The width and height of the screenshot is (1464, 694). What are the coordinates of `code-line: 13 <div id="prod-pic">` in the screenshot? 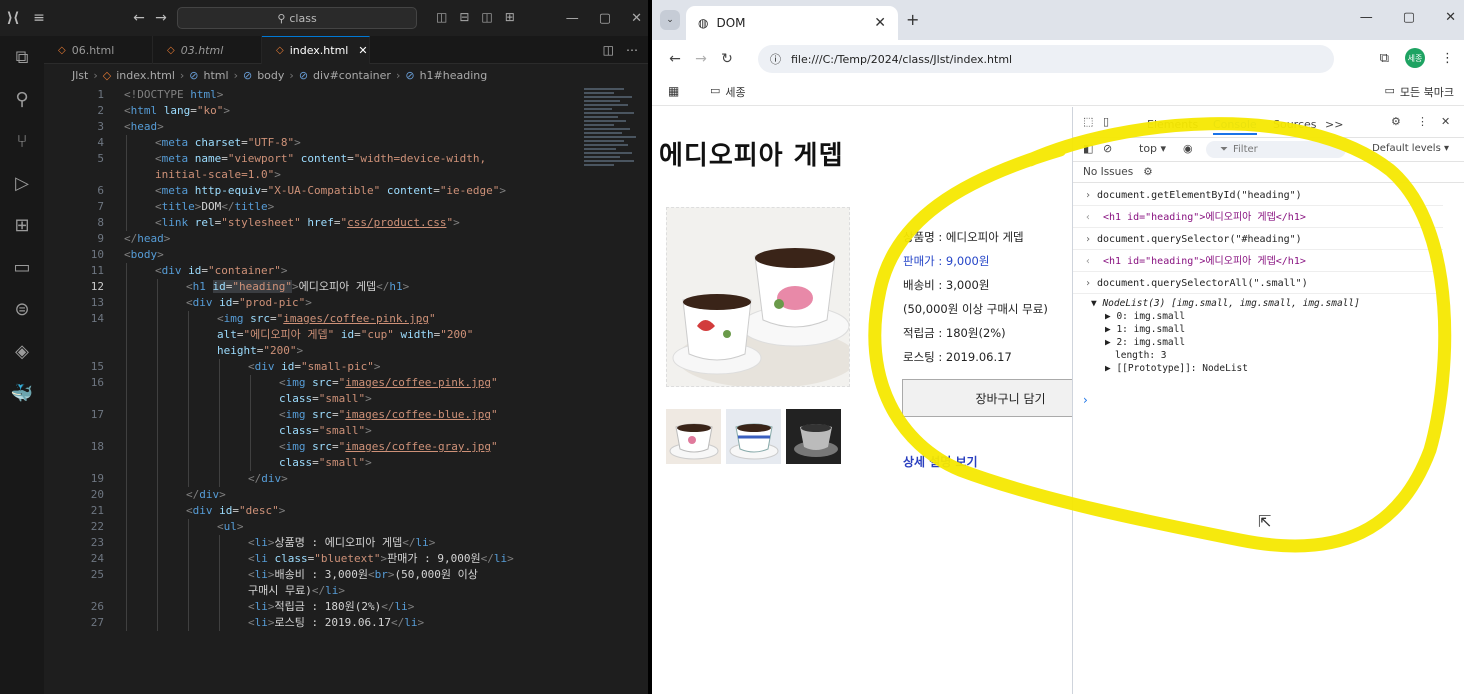 It's located at (178, 303).